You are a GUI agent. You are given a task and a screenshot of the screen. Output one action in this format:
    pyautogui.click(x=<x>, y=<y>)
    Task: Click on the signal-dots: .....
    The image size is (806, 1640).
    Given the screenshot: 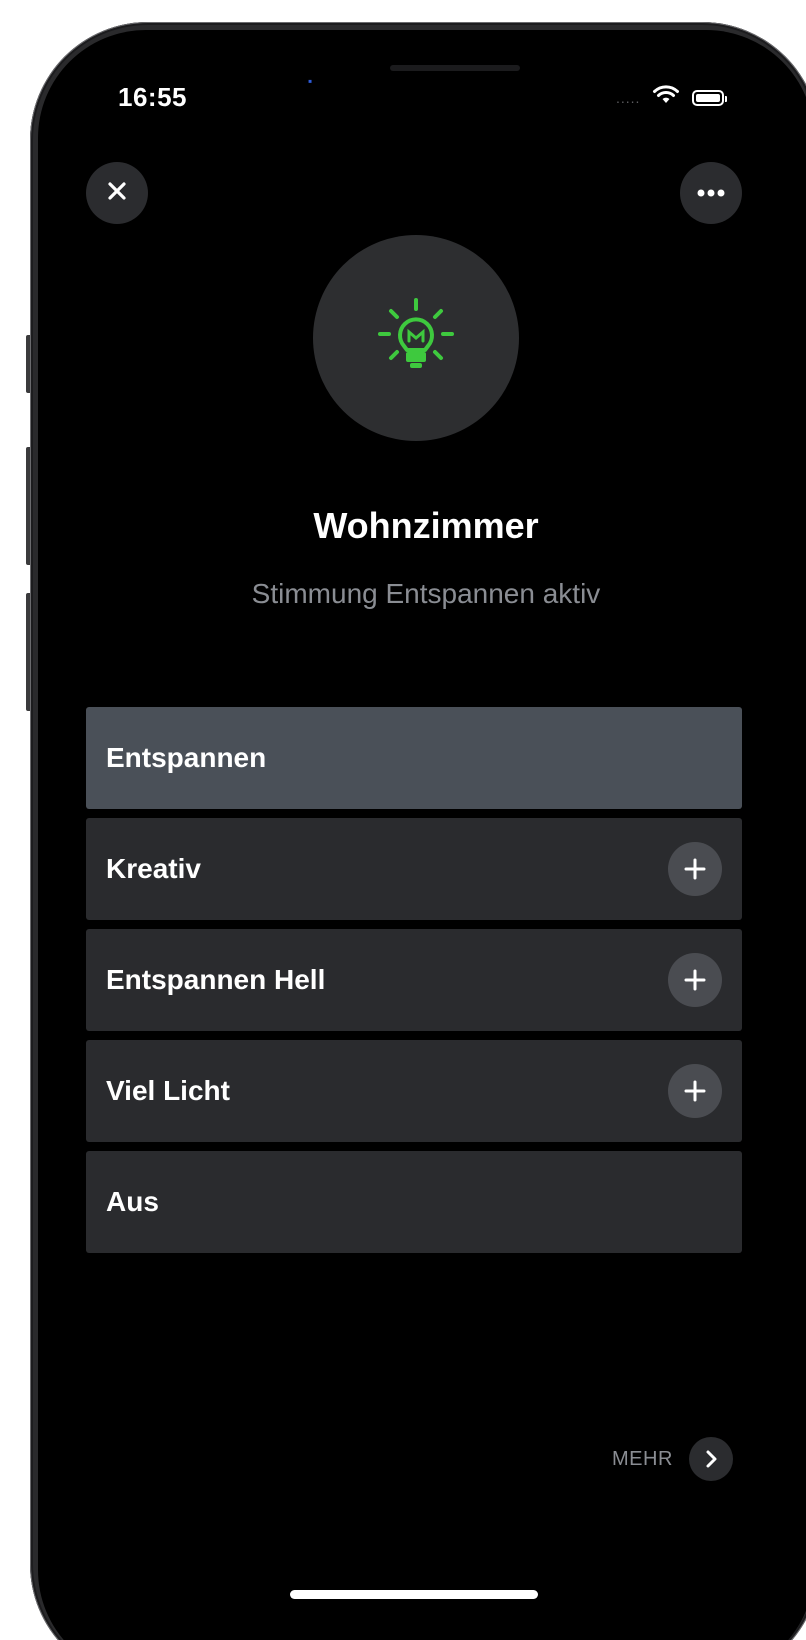 What is the action you would take?
    pyautogui.click(x=628, y=97)
    